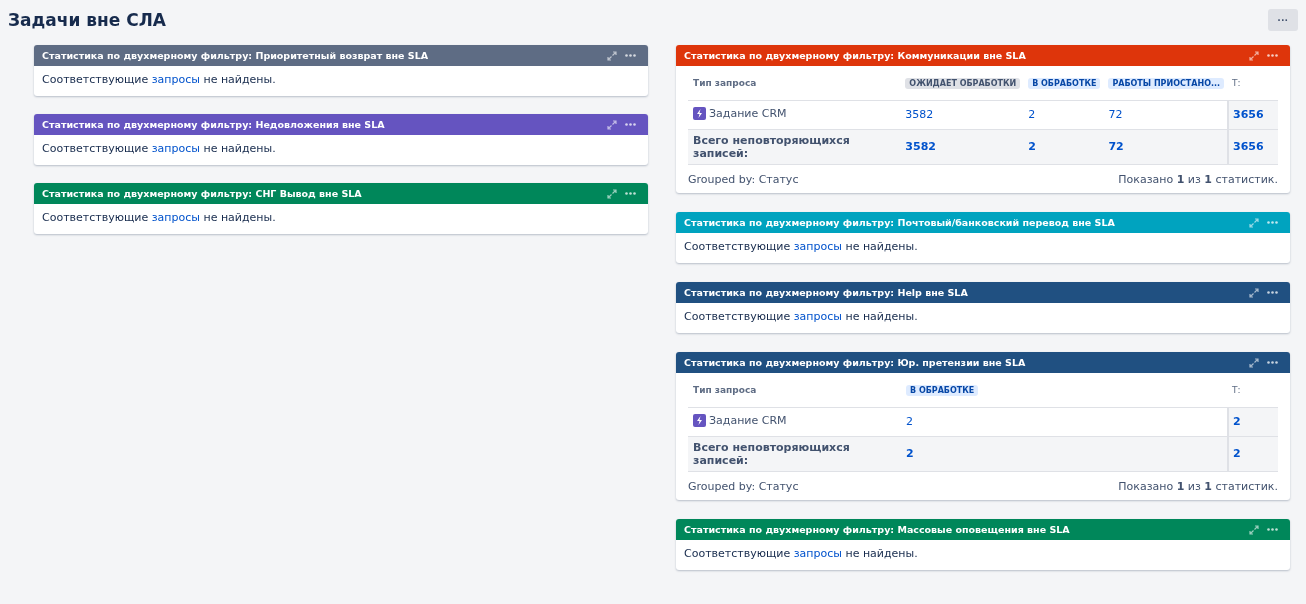 This screenshot has width=1306, height=604. What do you see at coordinates (202, 193) in the screenshot?
I see `gadget-title: Статистика по двухмерному фильтру: СНГ Вывод вне SLA` at bounding box center [202, 193].